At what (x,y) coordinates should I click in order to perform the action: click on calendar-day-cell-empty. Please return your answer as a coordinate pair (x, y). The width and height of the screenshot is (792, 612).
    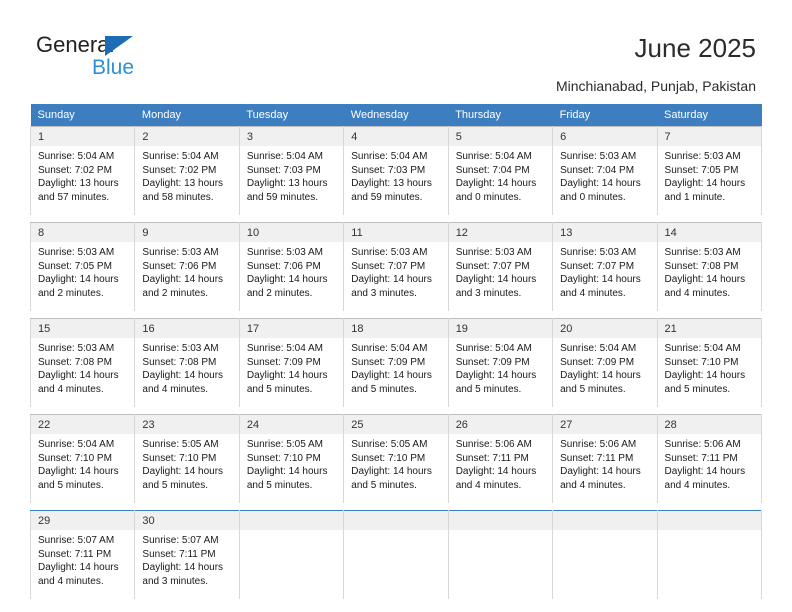
    Looking at the image, I should click on (605, 554).